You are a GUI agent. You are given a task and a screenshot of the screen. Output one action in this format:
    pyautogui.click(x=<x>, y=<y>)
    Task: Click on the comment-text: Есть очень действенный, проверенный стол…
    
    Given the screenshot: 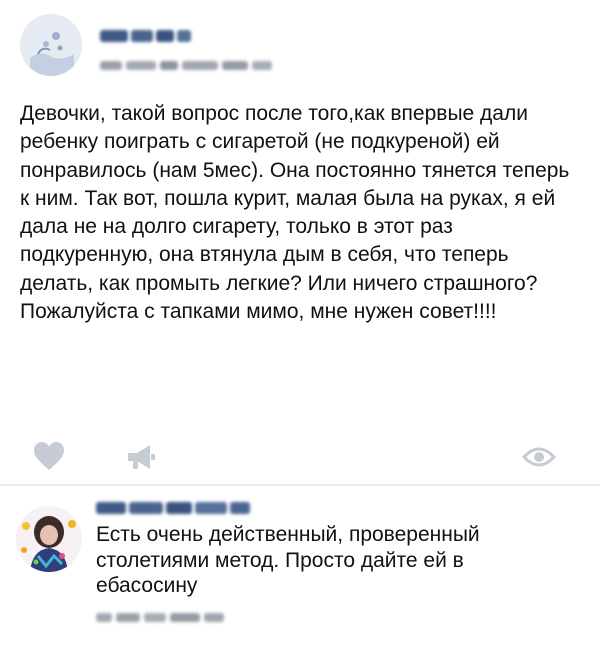 What is the action you would take?
    pyautogui.click(x=288, y=560)
    